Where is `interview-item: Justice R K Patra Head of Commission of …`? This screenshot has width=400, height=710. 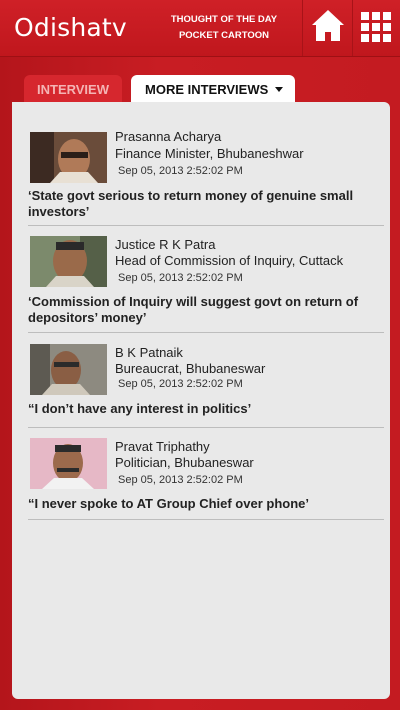
interview-item: Justice R K Patra Head of Commission of … is located at coordinates (206, 279).